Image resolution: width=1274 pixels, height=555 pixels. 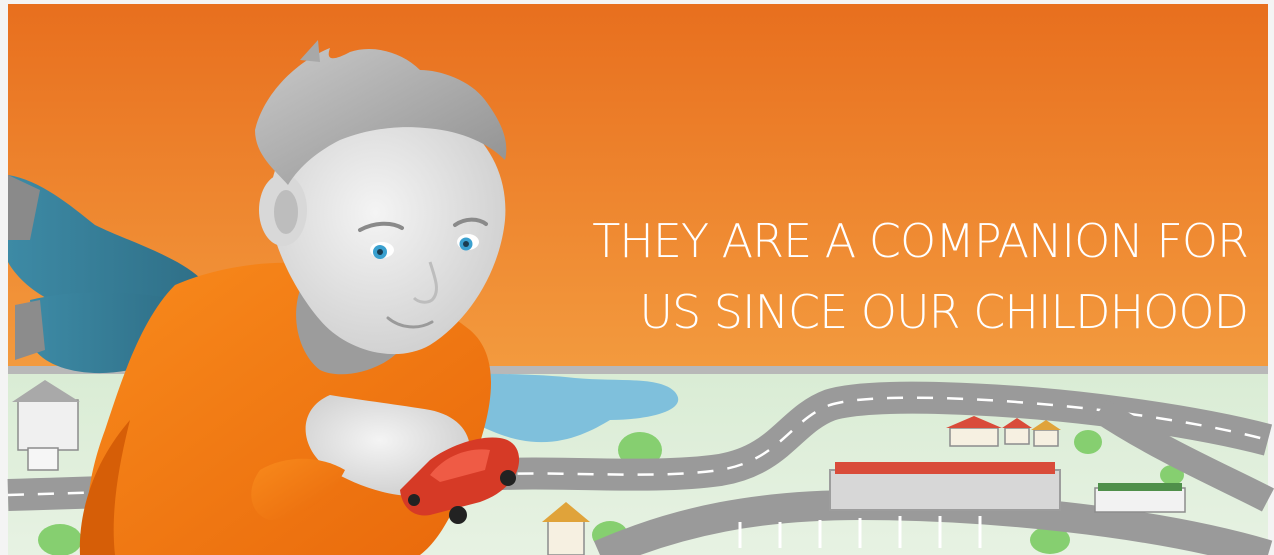 I want to click on headline-line-2: US SINCE OUR CHILDHOOD, so click(x=944, y=312).